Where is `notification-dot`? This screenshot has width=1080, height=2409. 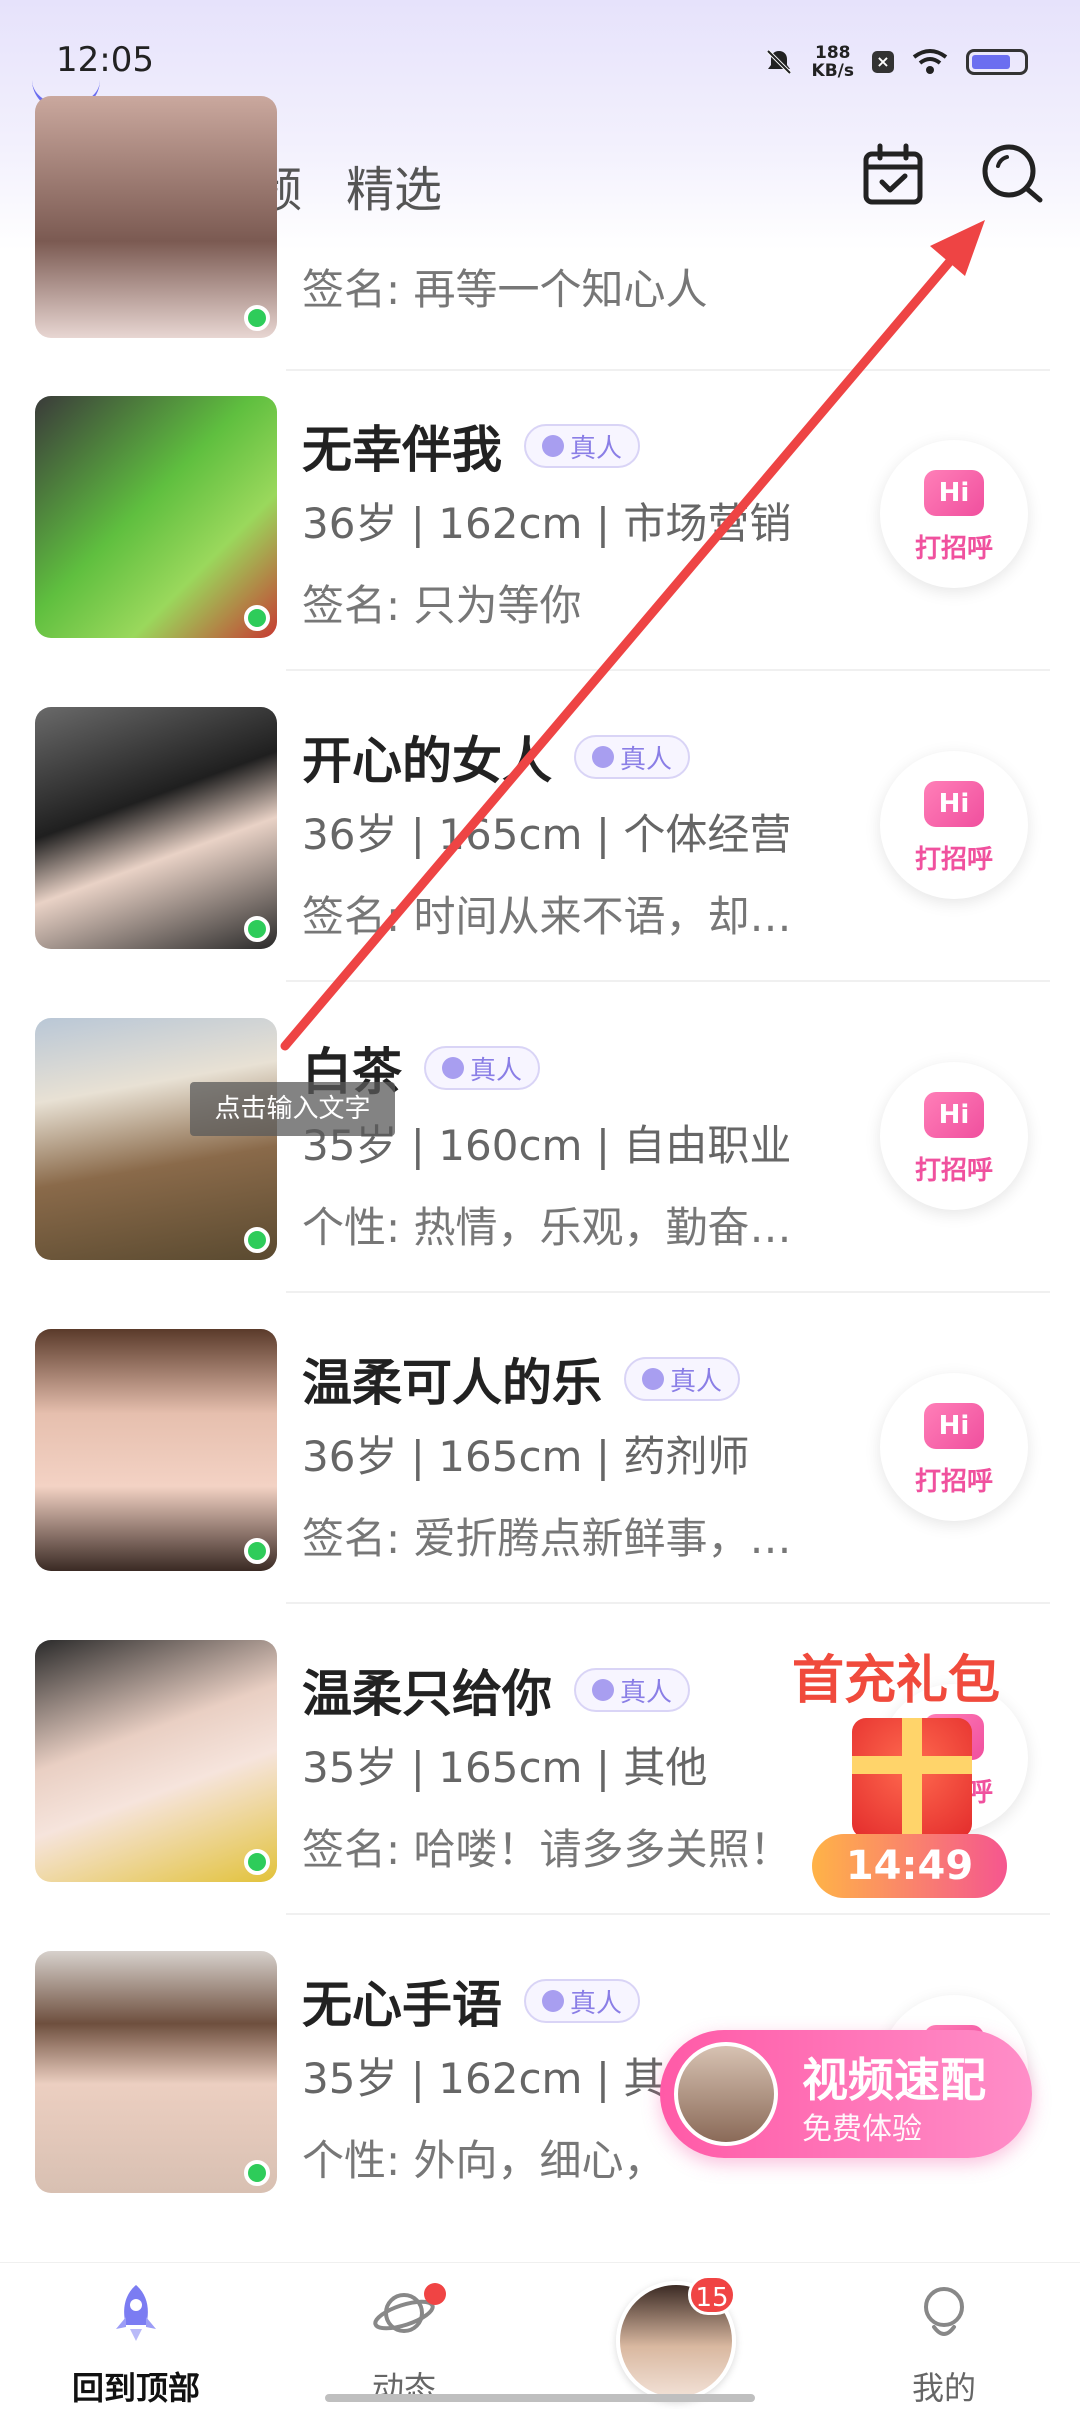
notification-dot is located at coordinates (435, 2294).